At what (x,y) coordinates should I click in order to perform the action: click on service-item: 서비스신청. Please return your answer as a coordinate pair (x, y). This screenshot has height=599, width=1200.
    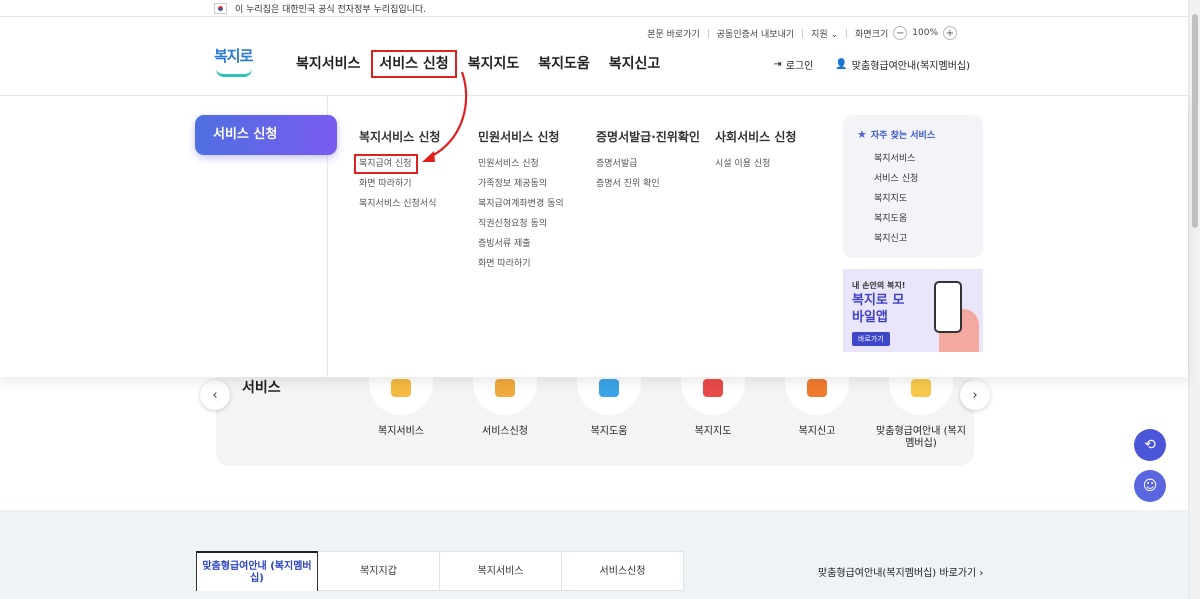
    Looking at the image, I should click on (505, 407).